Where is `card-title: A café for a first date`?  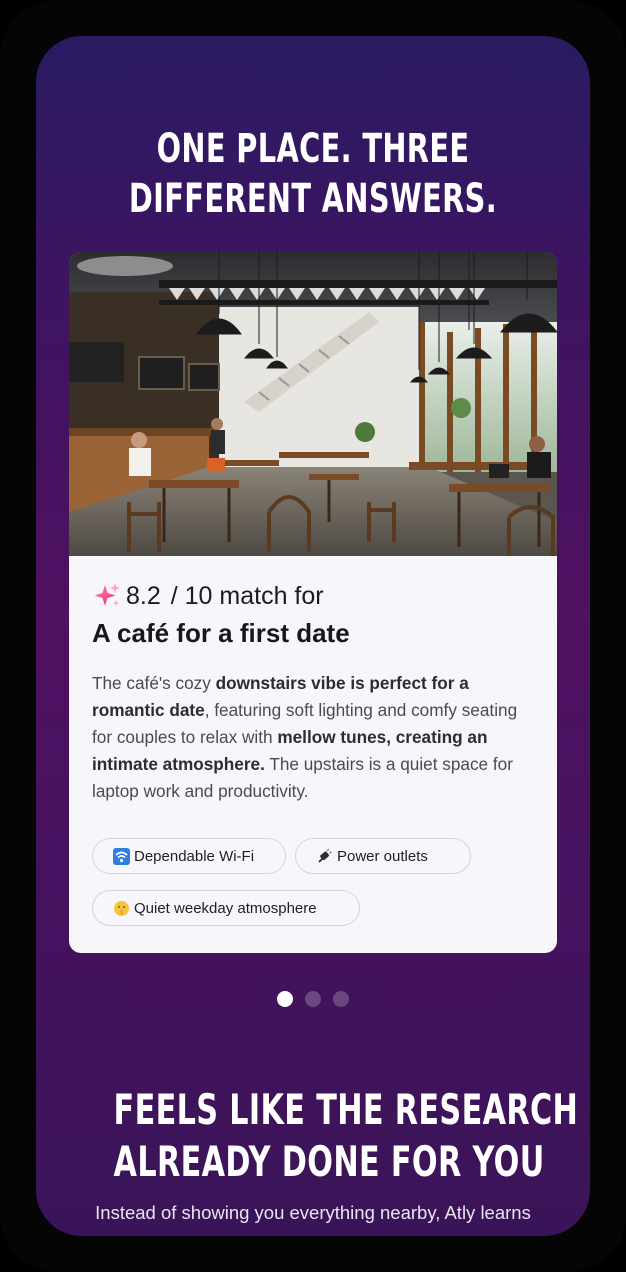 card-title: A café for a first date is located at coordinates (221, 633).